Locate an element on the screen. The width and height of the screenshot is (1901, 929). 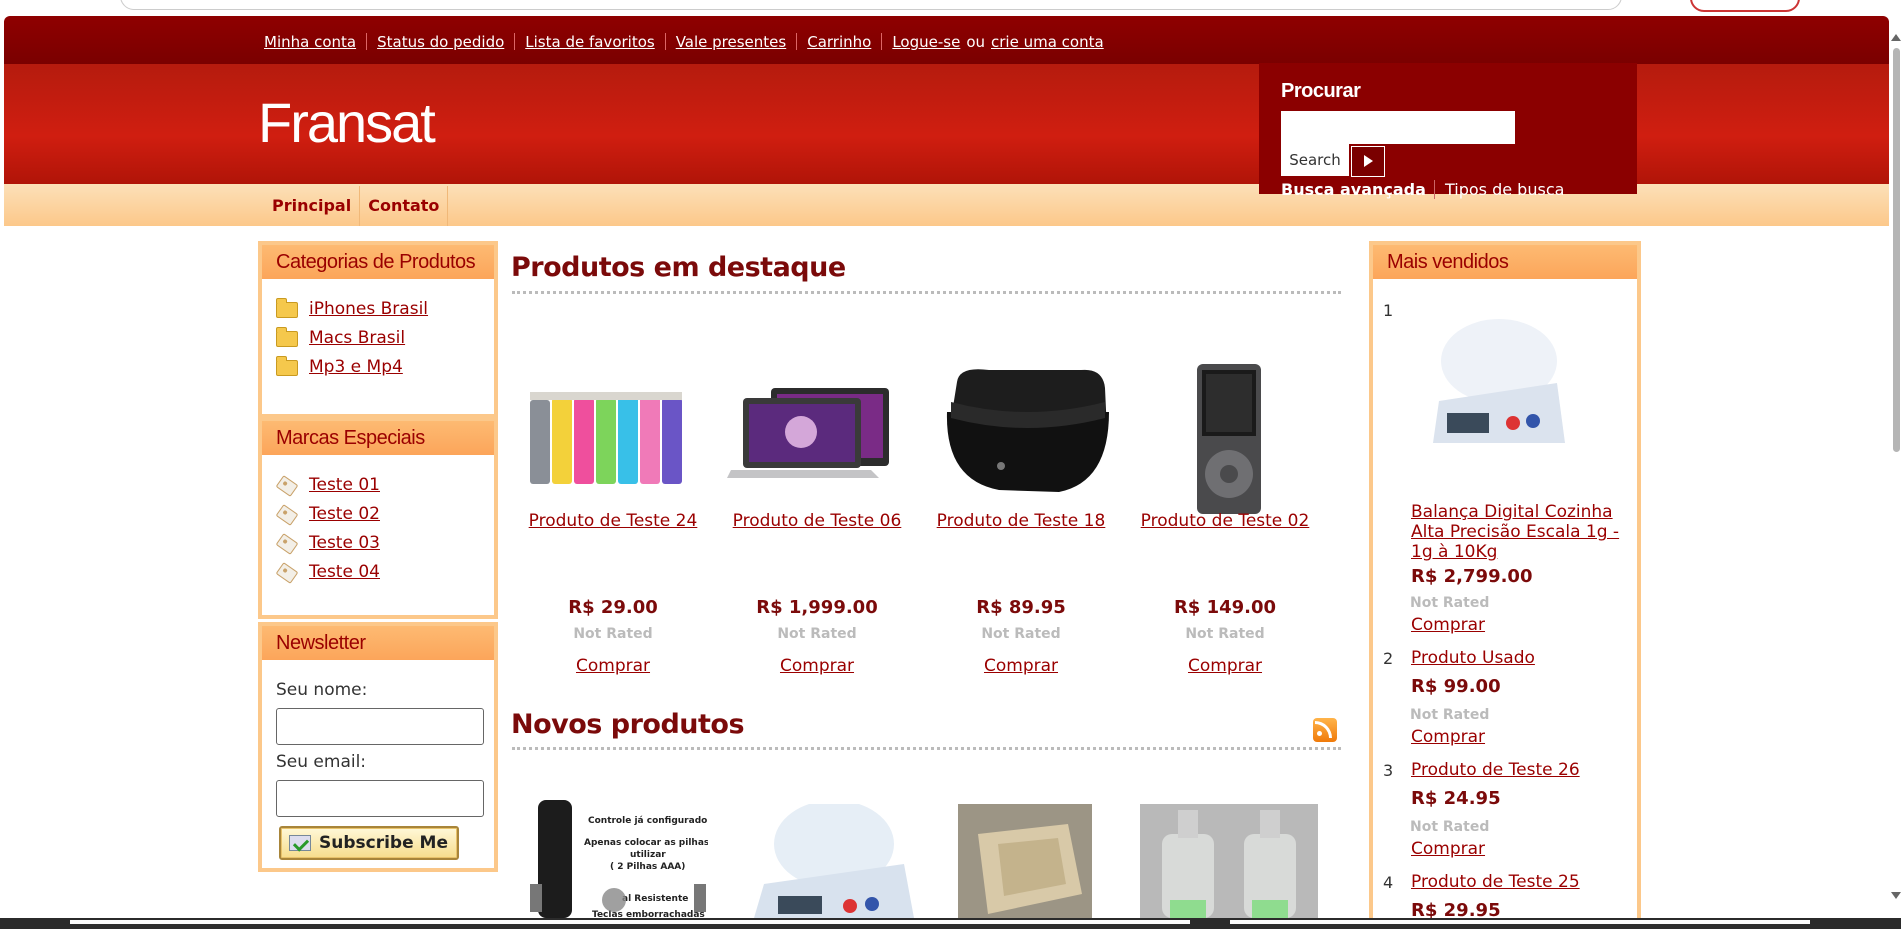
bestsellers-title: Mais vendidos is located at coordinates (1505, 262).